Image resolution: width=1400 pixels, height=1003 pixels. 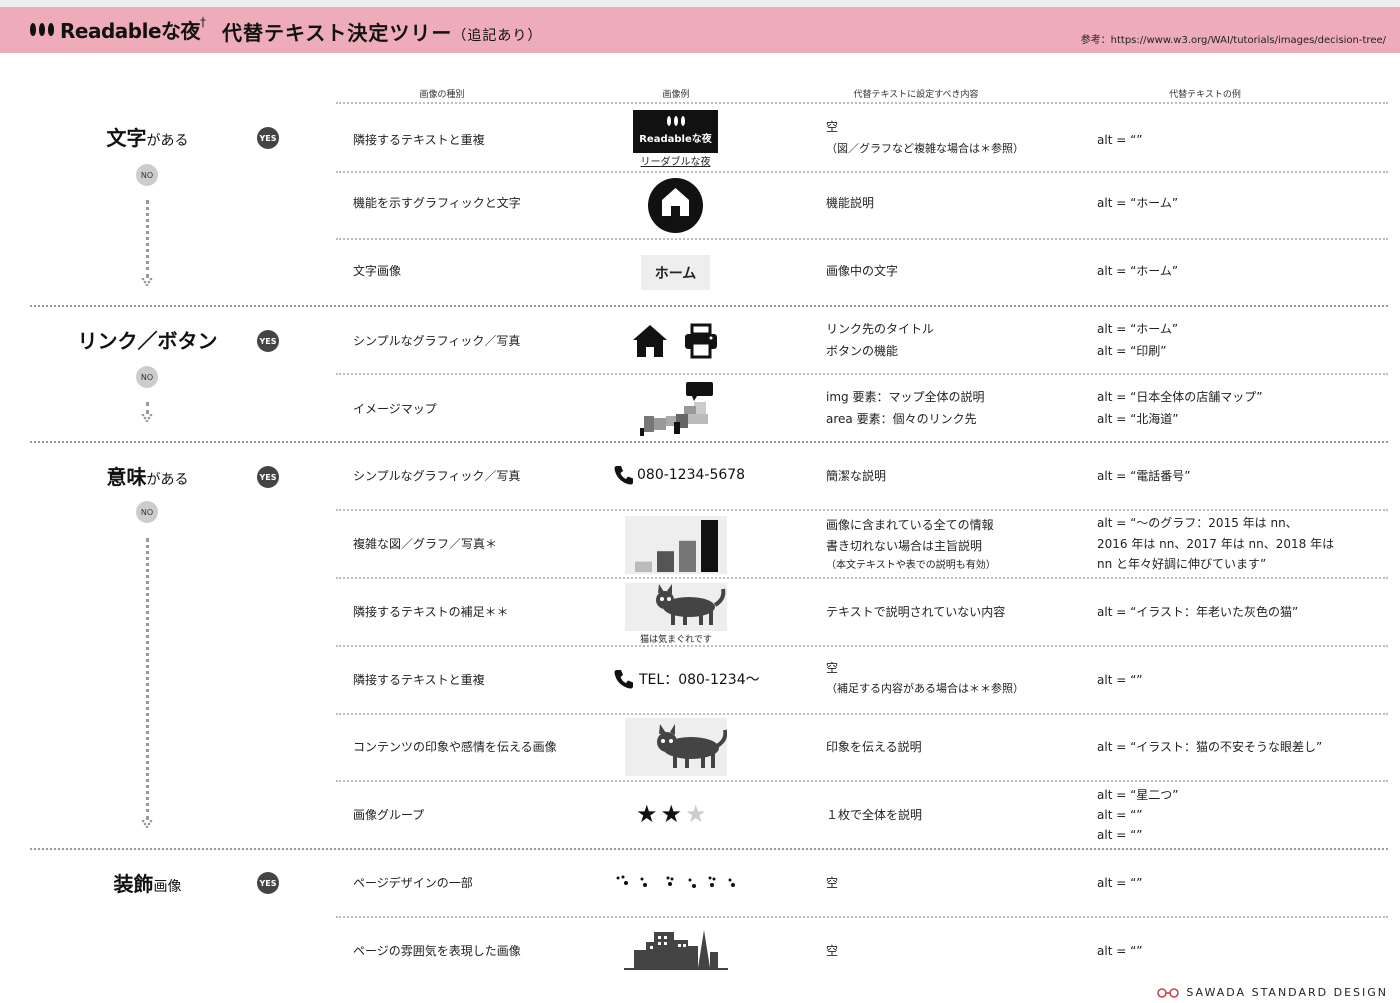 I want to click on row-type: イメージマップ, so click(x=395, y=409).